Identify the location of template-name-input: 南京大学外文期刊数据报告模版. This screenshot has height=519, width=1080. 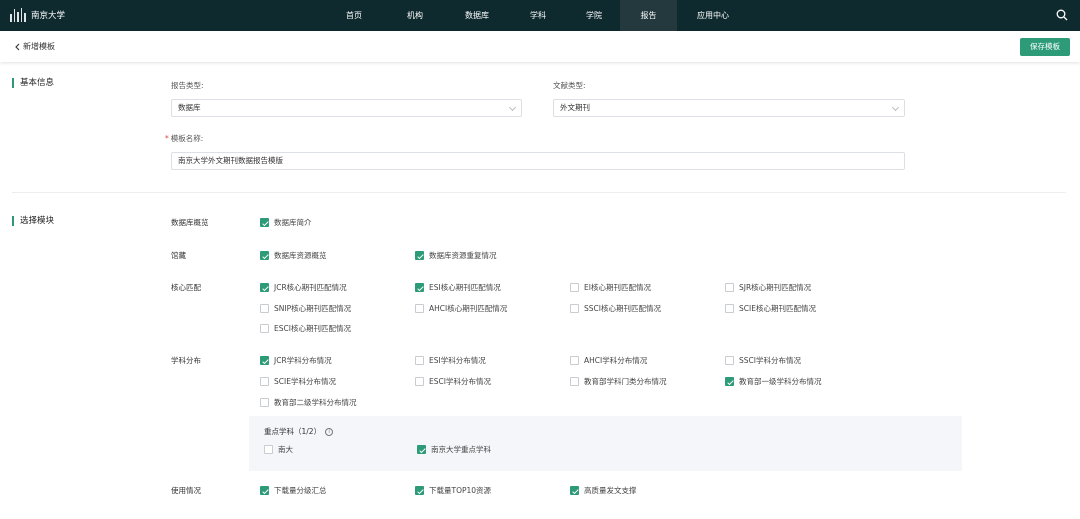
(538, 161).